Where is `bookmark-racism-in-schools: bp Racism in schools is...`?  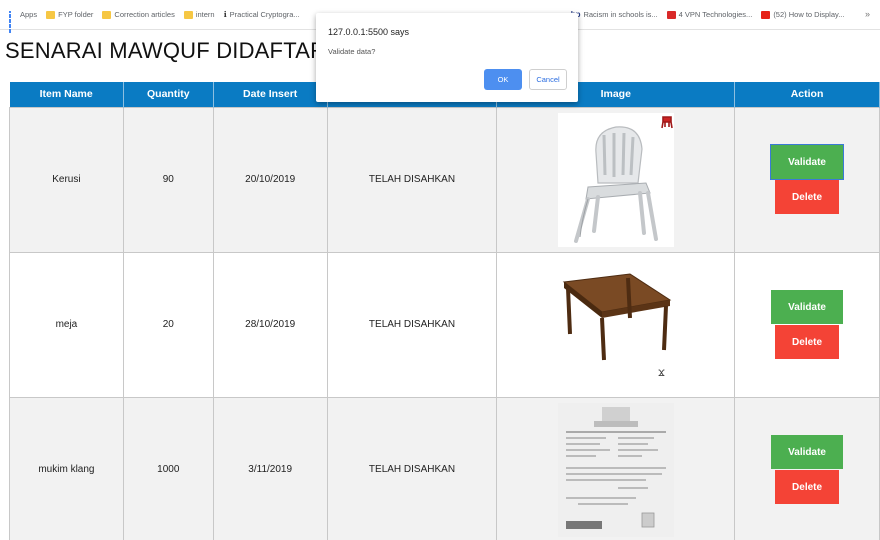
bookmark-racism-in-schools: bp Racism in schools is... is located at coordinates (614, 14).